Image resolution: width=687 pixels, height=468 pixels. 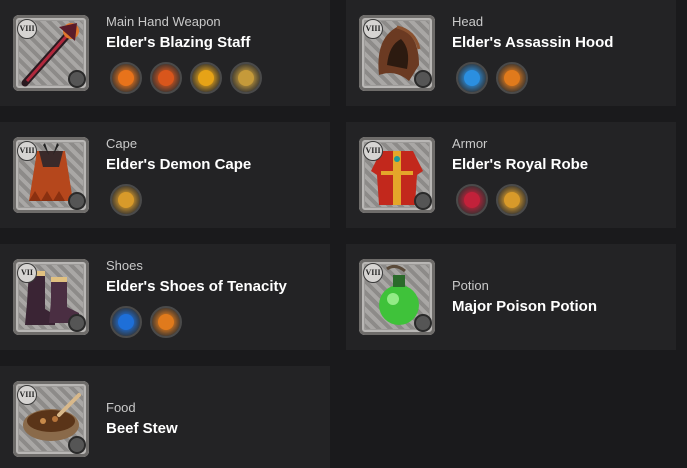 I want to click on fire-burst-icon, so click(x=126, y=78).